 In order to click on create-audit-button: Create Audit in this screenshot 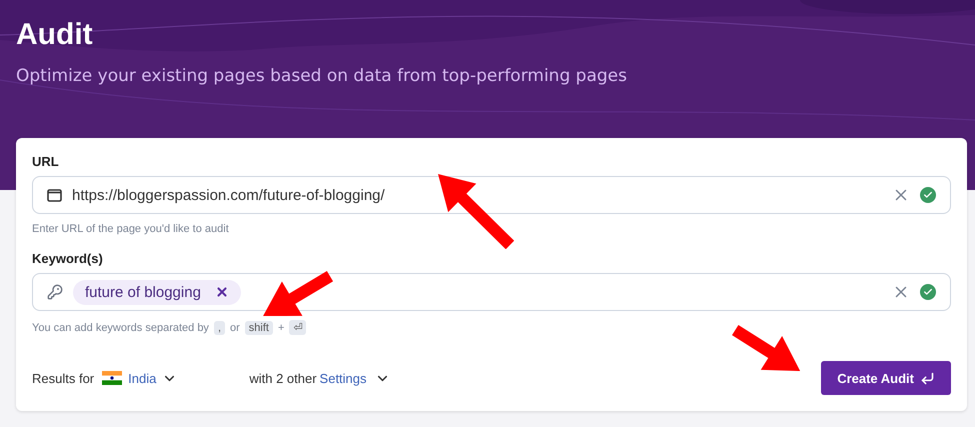, I will do `click(886, 378)`.